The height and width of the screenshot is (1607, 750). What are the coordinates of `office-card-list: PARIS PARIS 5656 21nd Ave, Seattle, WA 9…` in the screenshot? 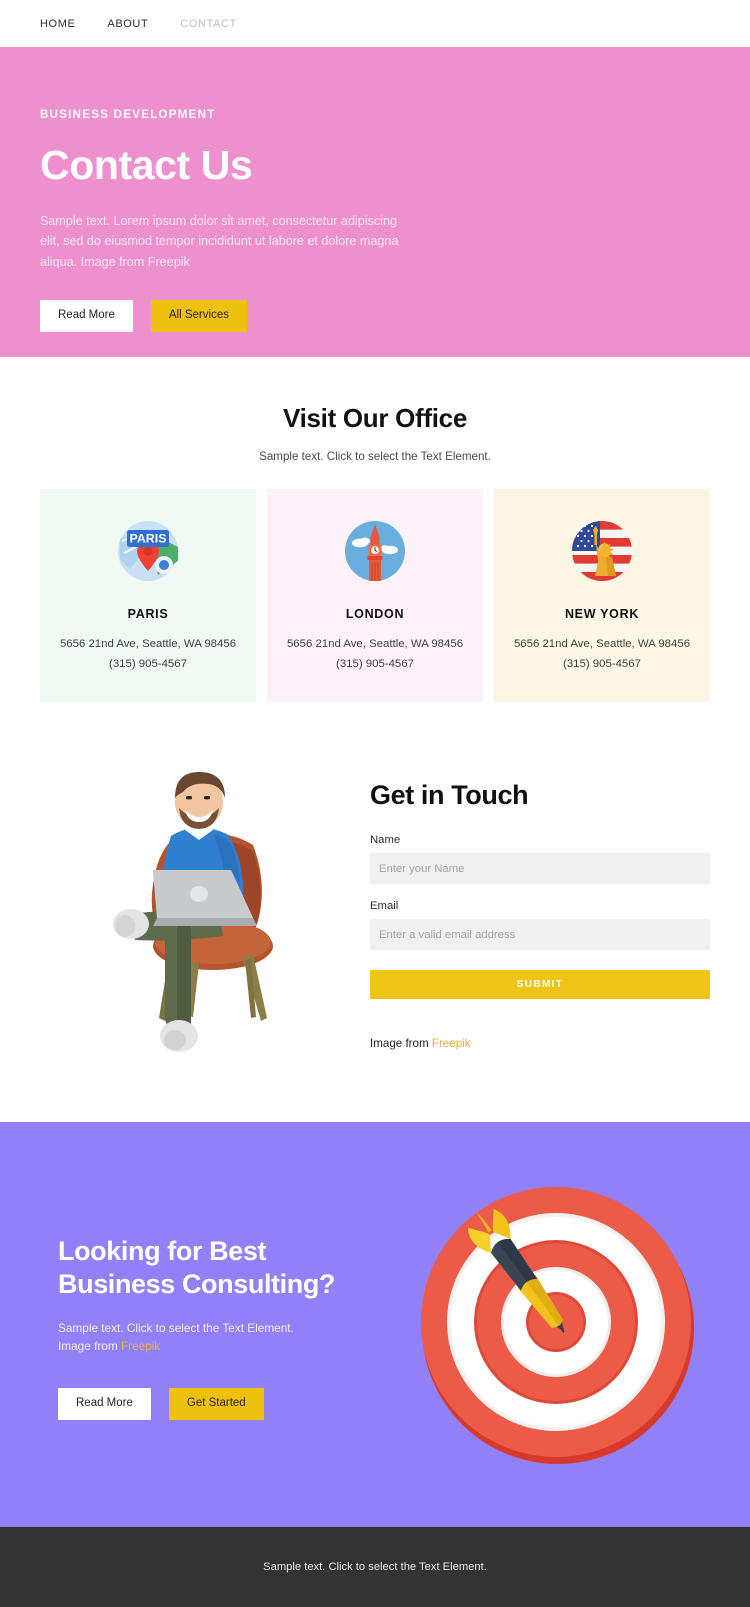 It's located at (375, 596).